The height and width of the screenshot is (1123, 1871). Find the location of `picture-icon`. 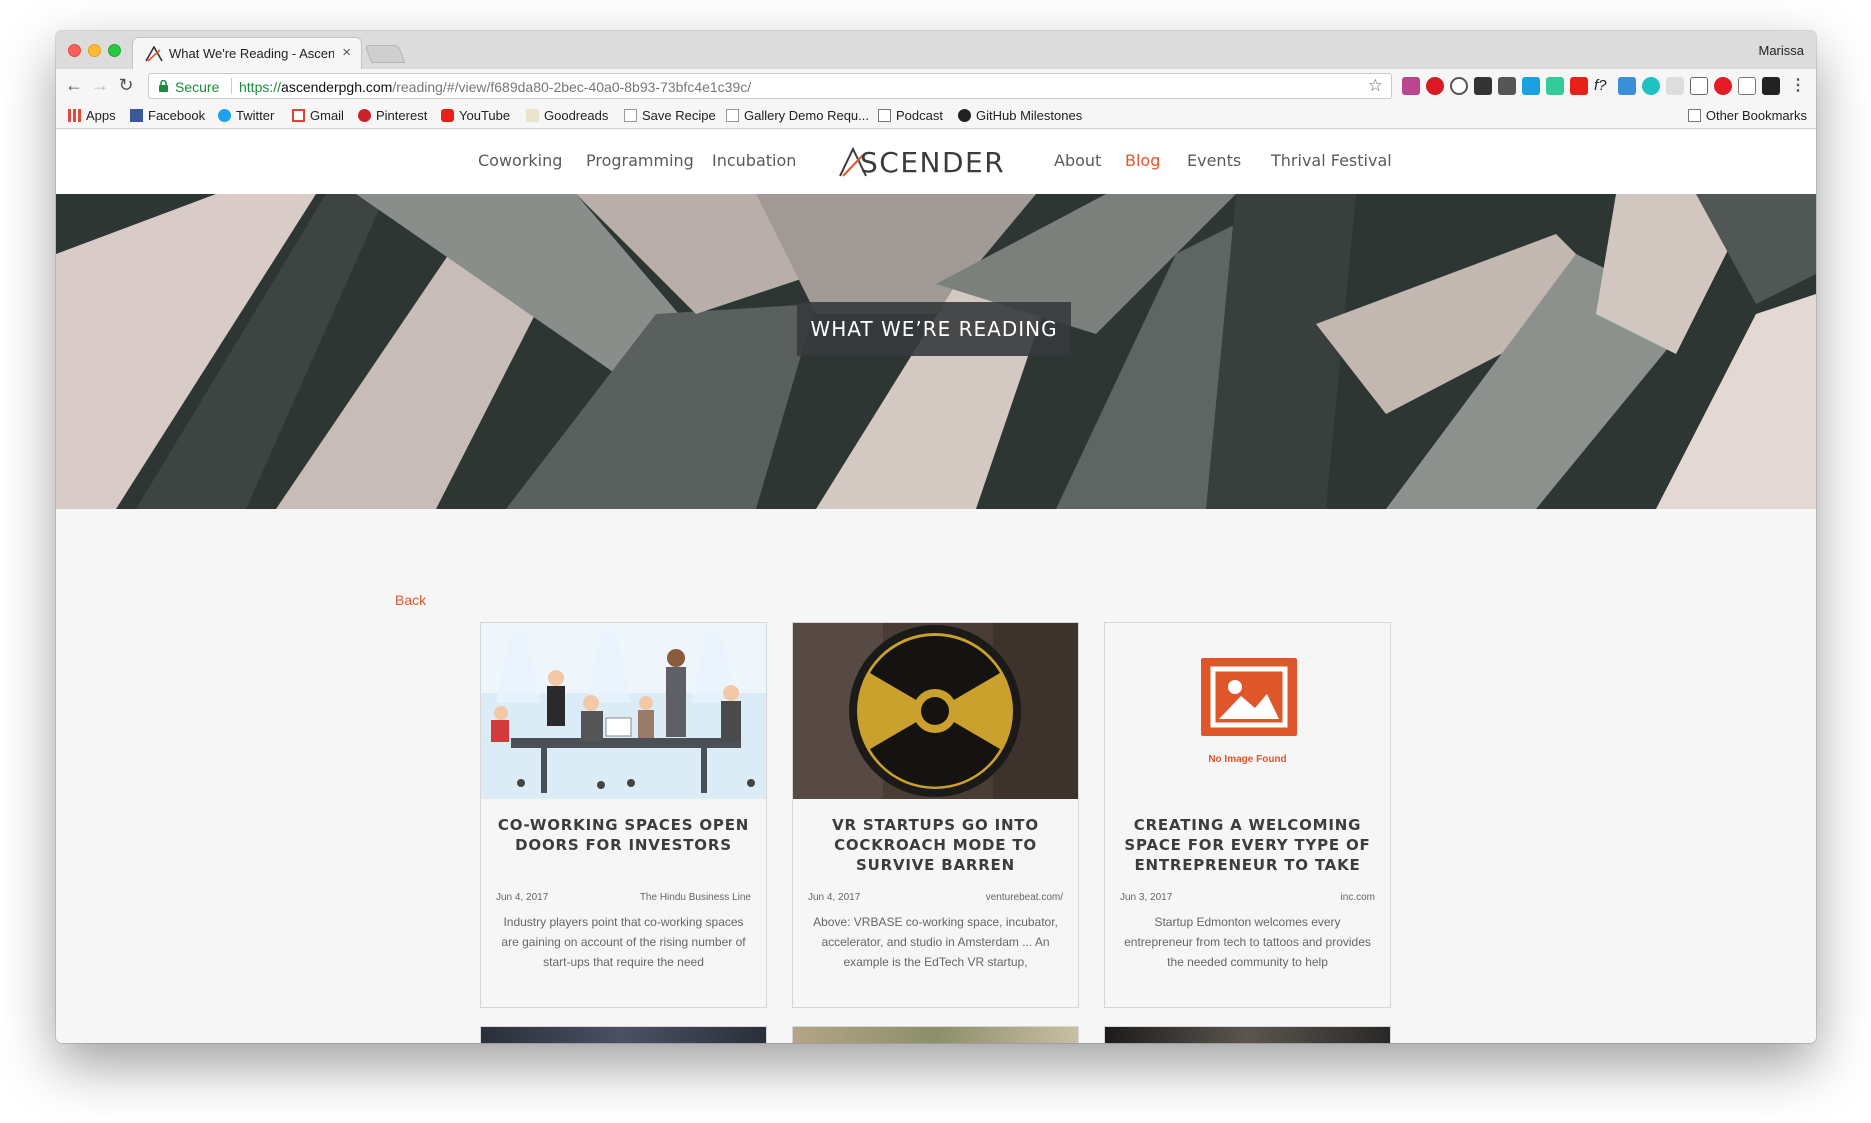

picture-icon is located at coordinates (1249, 697).